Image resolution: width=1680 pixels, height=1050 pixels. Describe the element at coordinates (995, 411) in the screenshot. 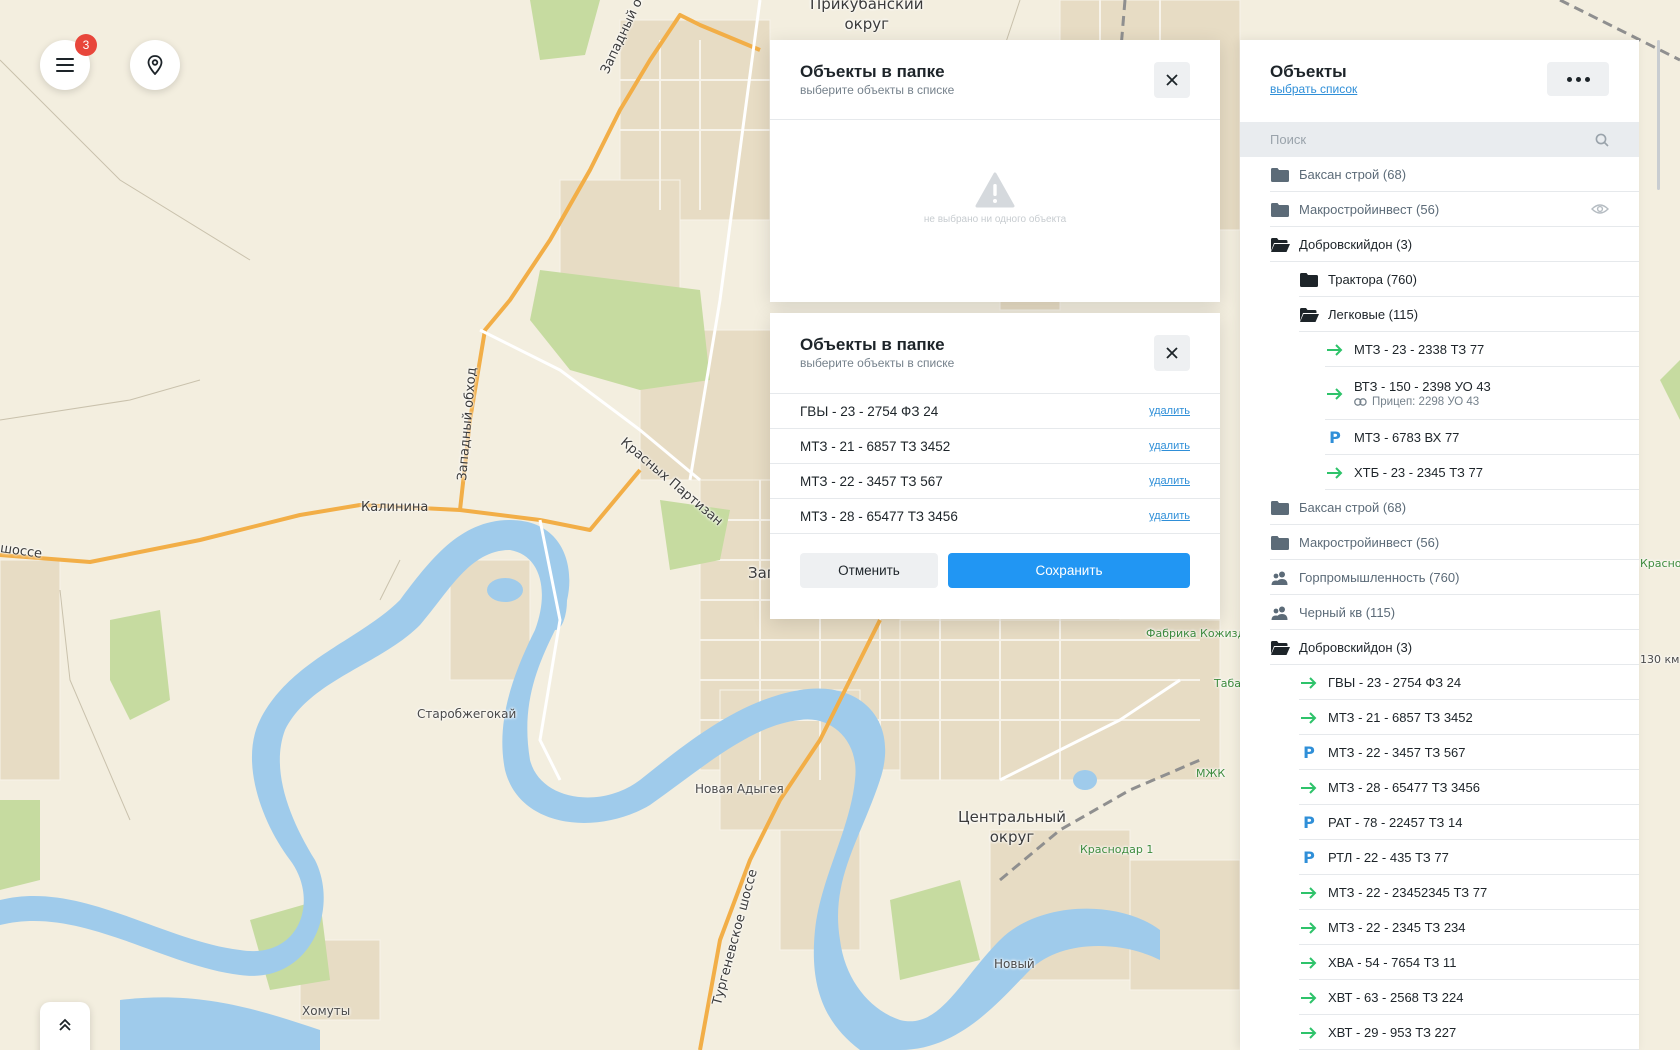

I see `selected-object-row: ГВЫ - 23 - 2754 ФЗ 24 удалить` at that location.